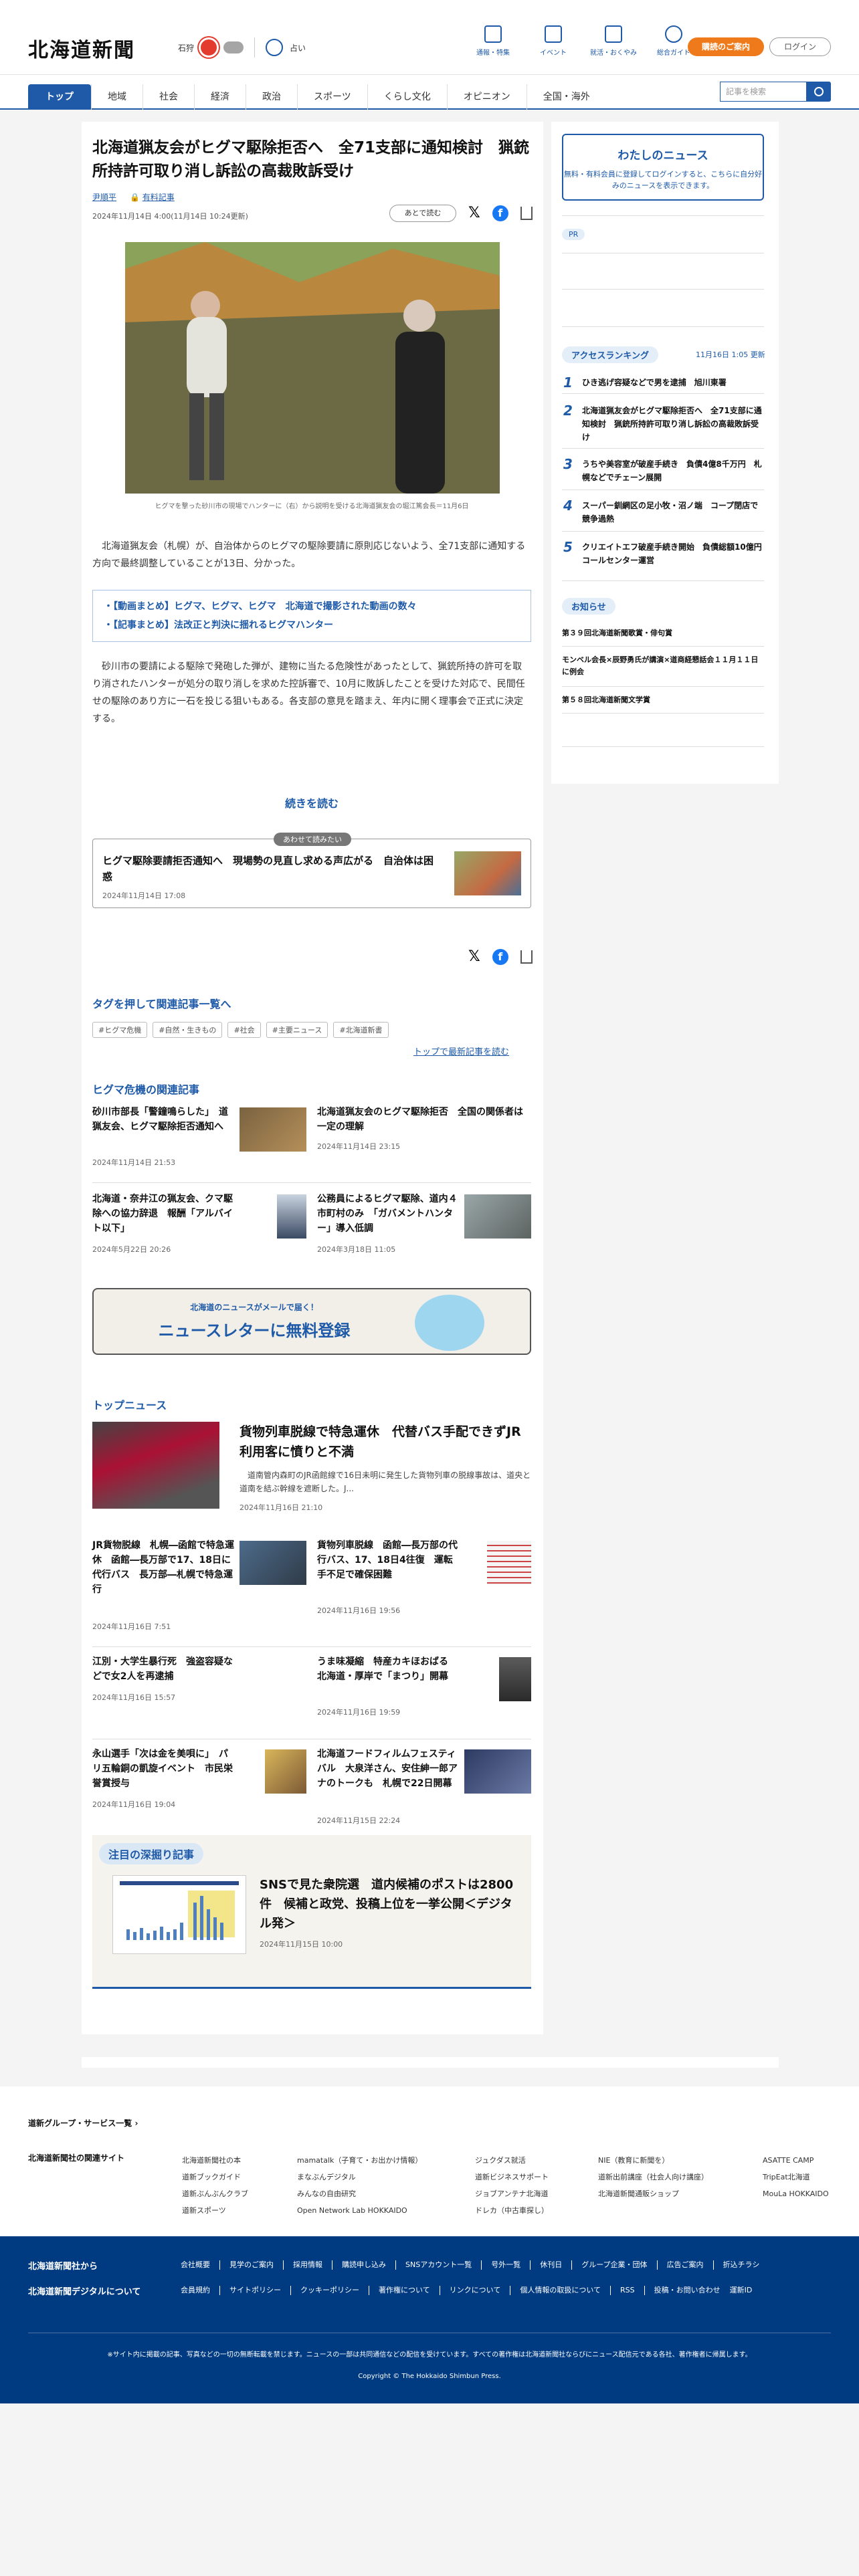 This screenshot has height=2576, width=859. Describe the element at coordinates (360, 2160) in the screenshot. I see `footer-link: mamatalk（子育て・お出かけ情報）` at that location.